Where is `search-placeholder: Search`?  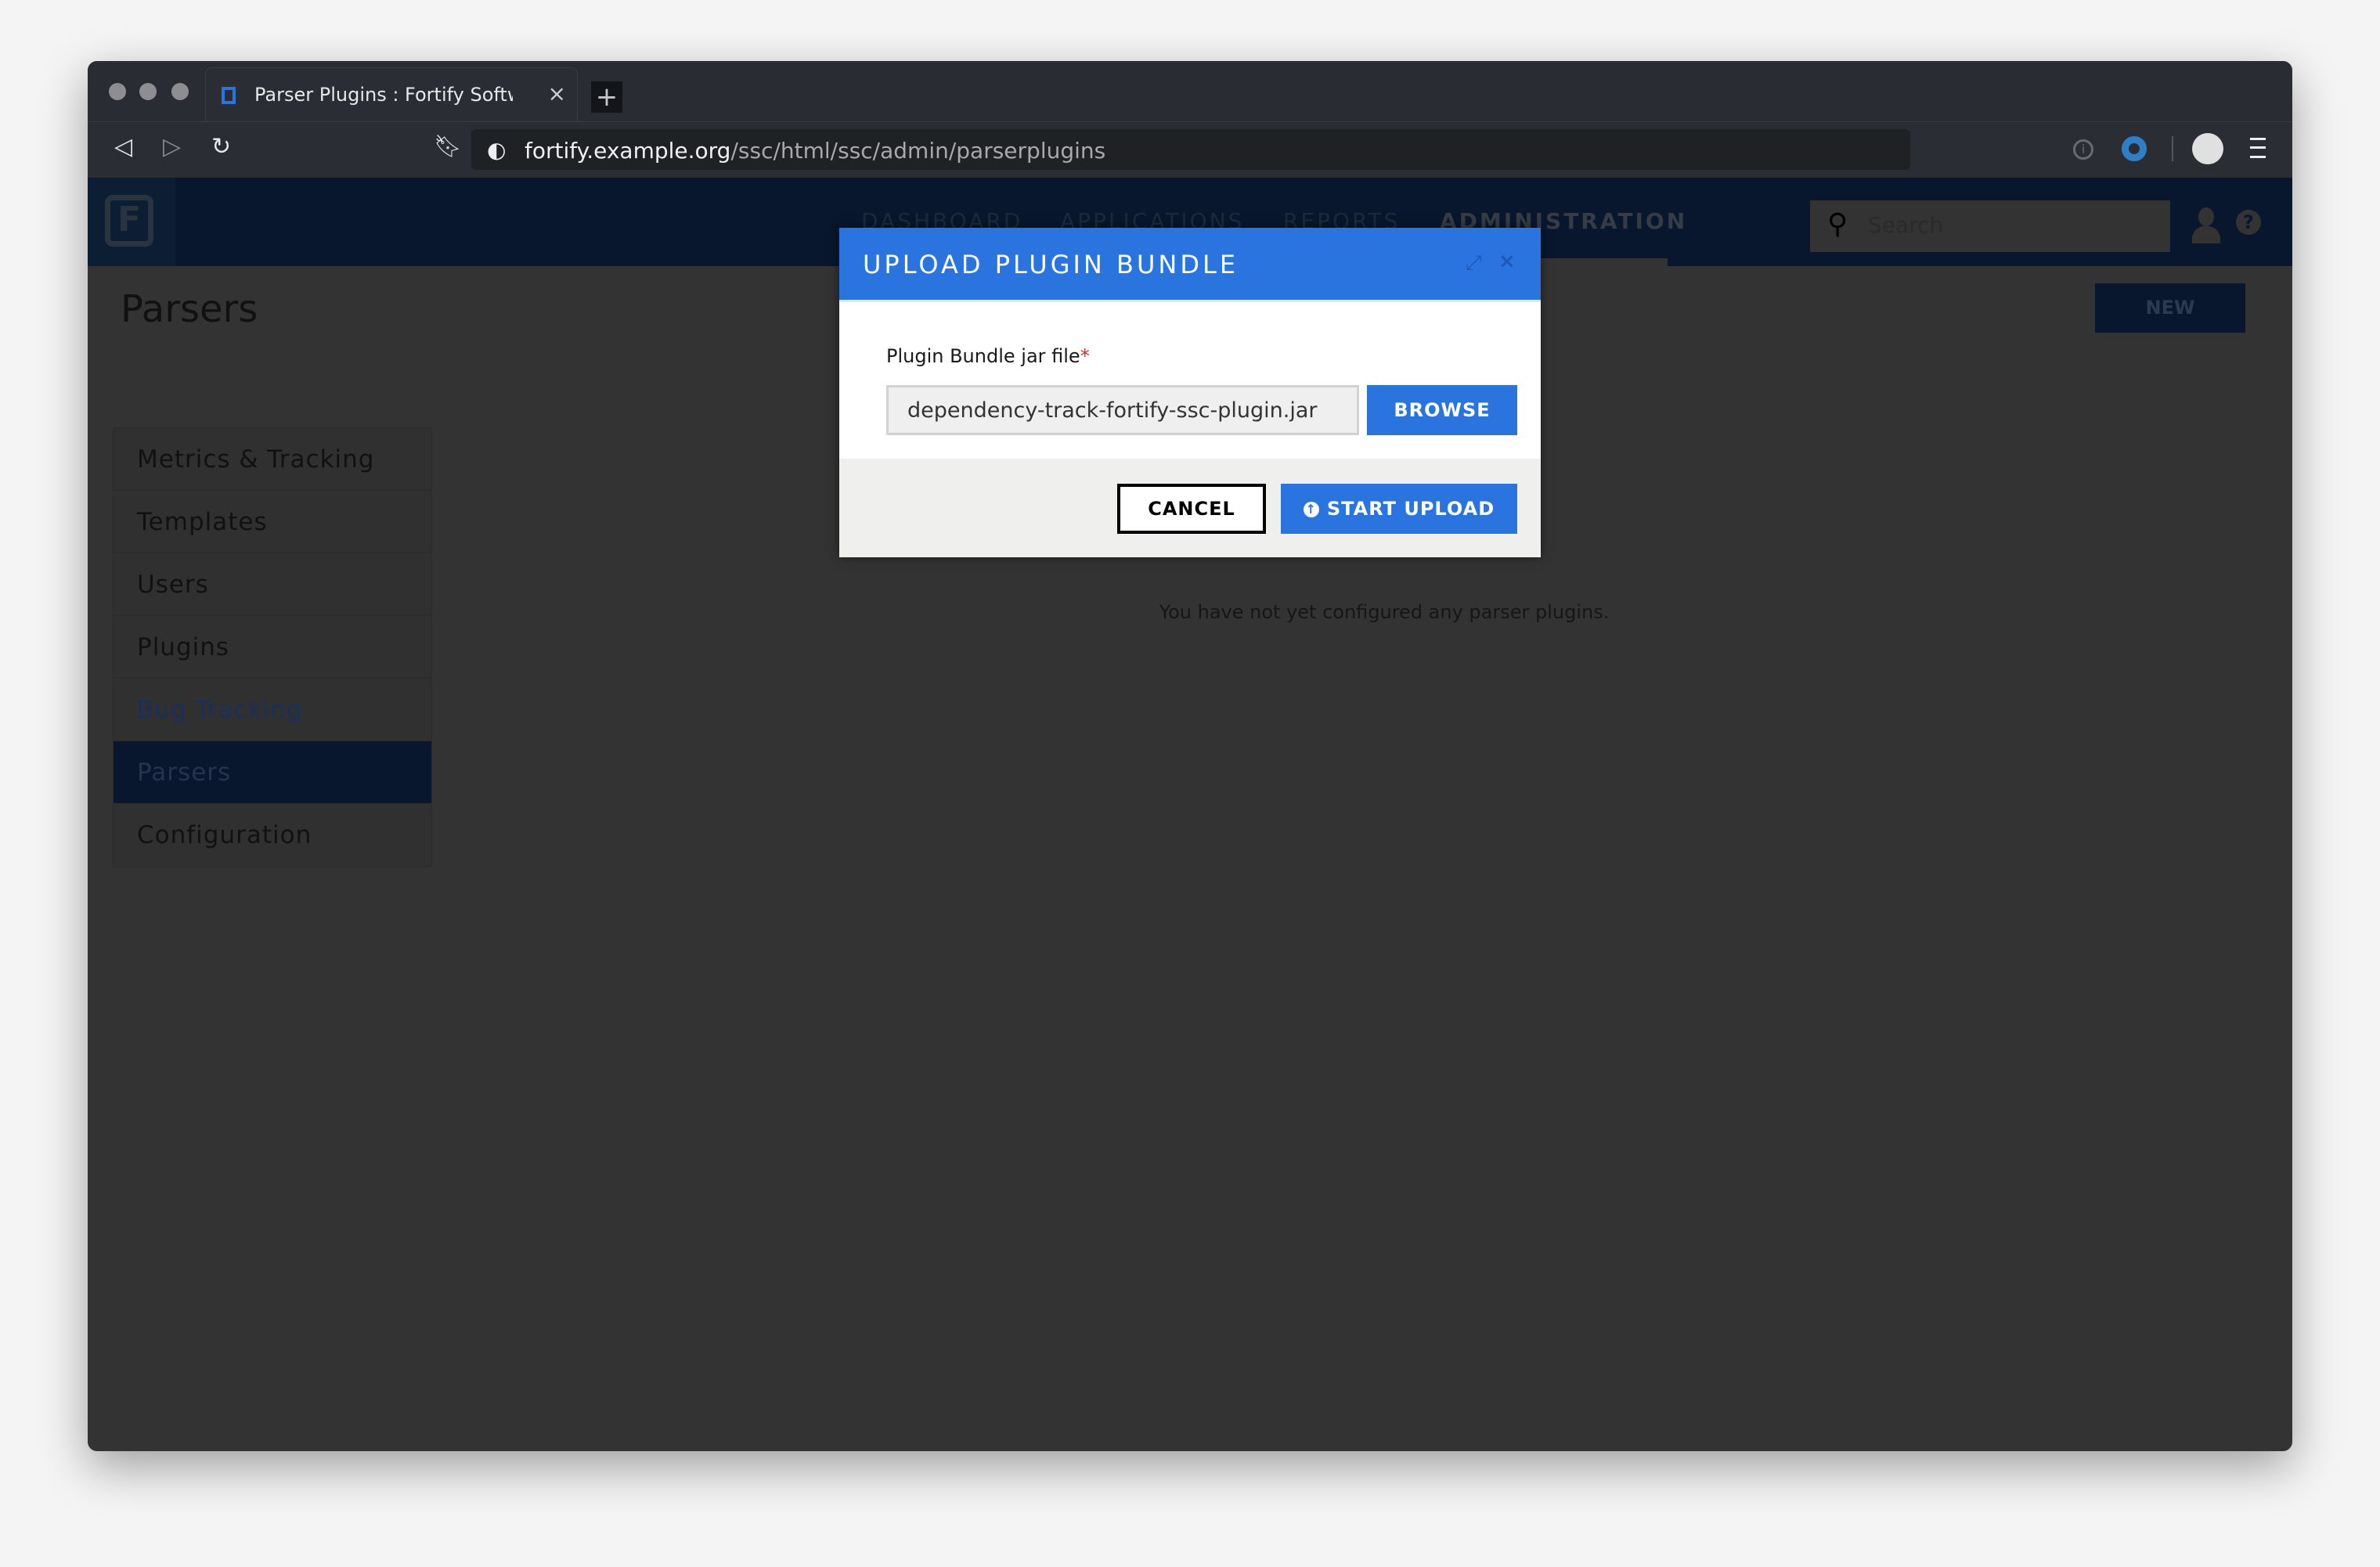 search-placeholder: Search is located at coordinates (1906, 225).